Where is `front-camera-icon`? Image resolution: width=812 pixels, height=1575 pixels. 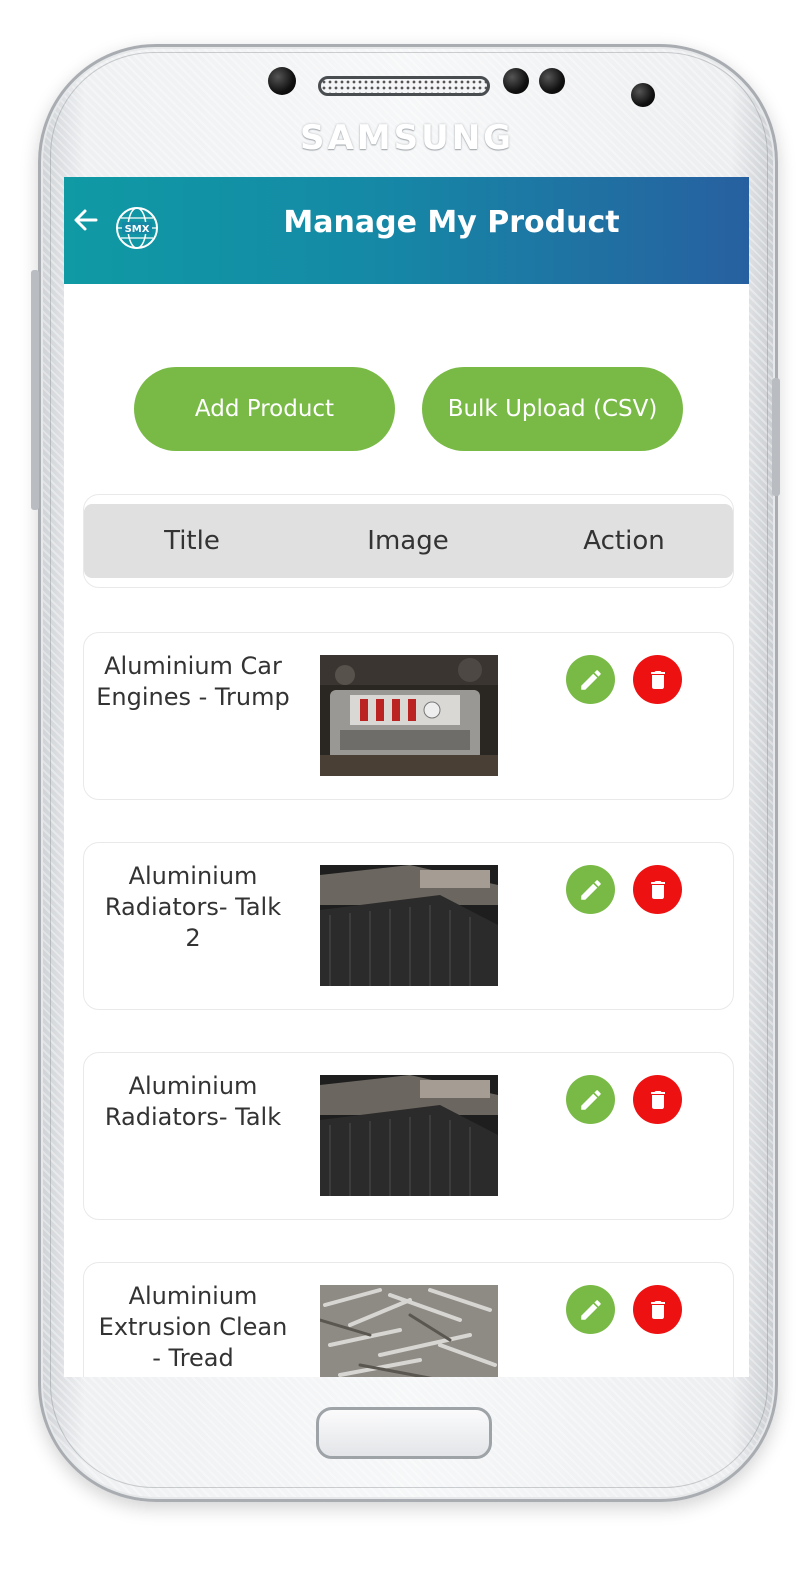 front-camera-icon is located at coordinates (282, 81).